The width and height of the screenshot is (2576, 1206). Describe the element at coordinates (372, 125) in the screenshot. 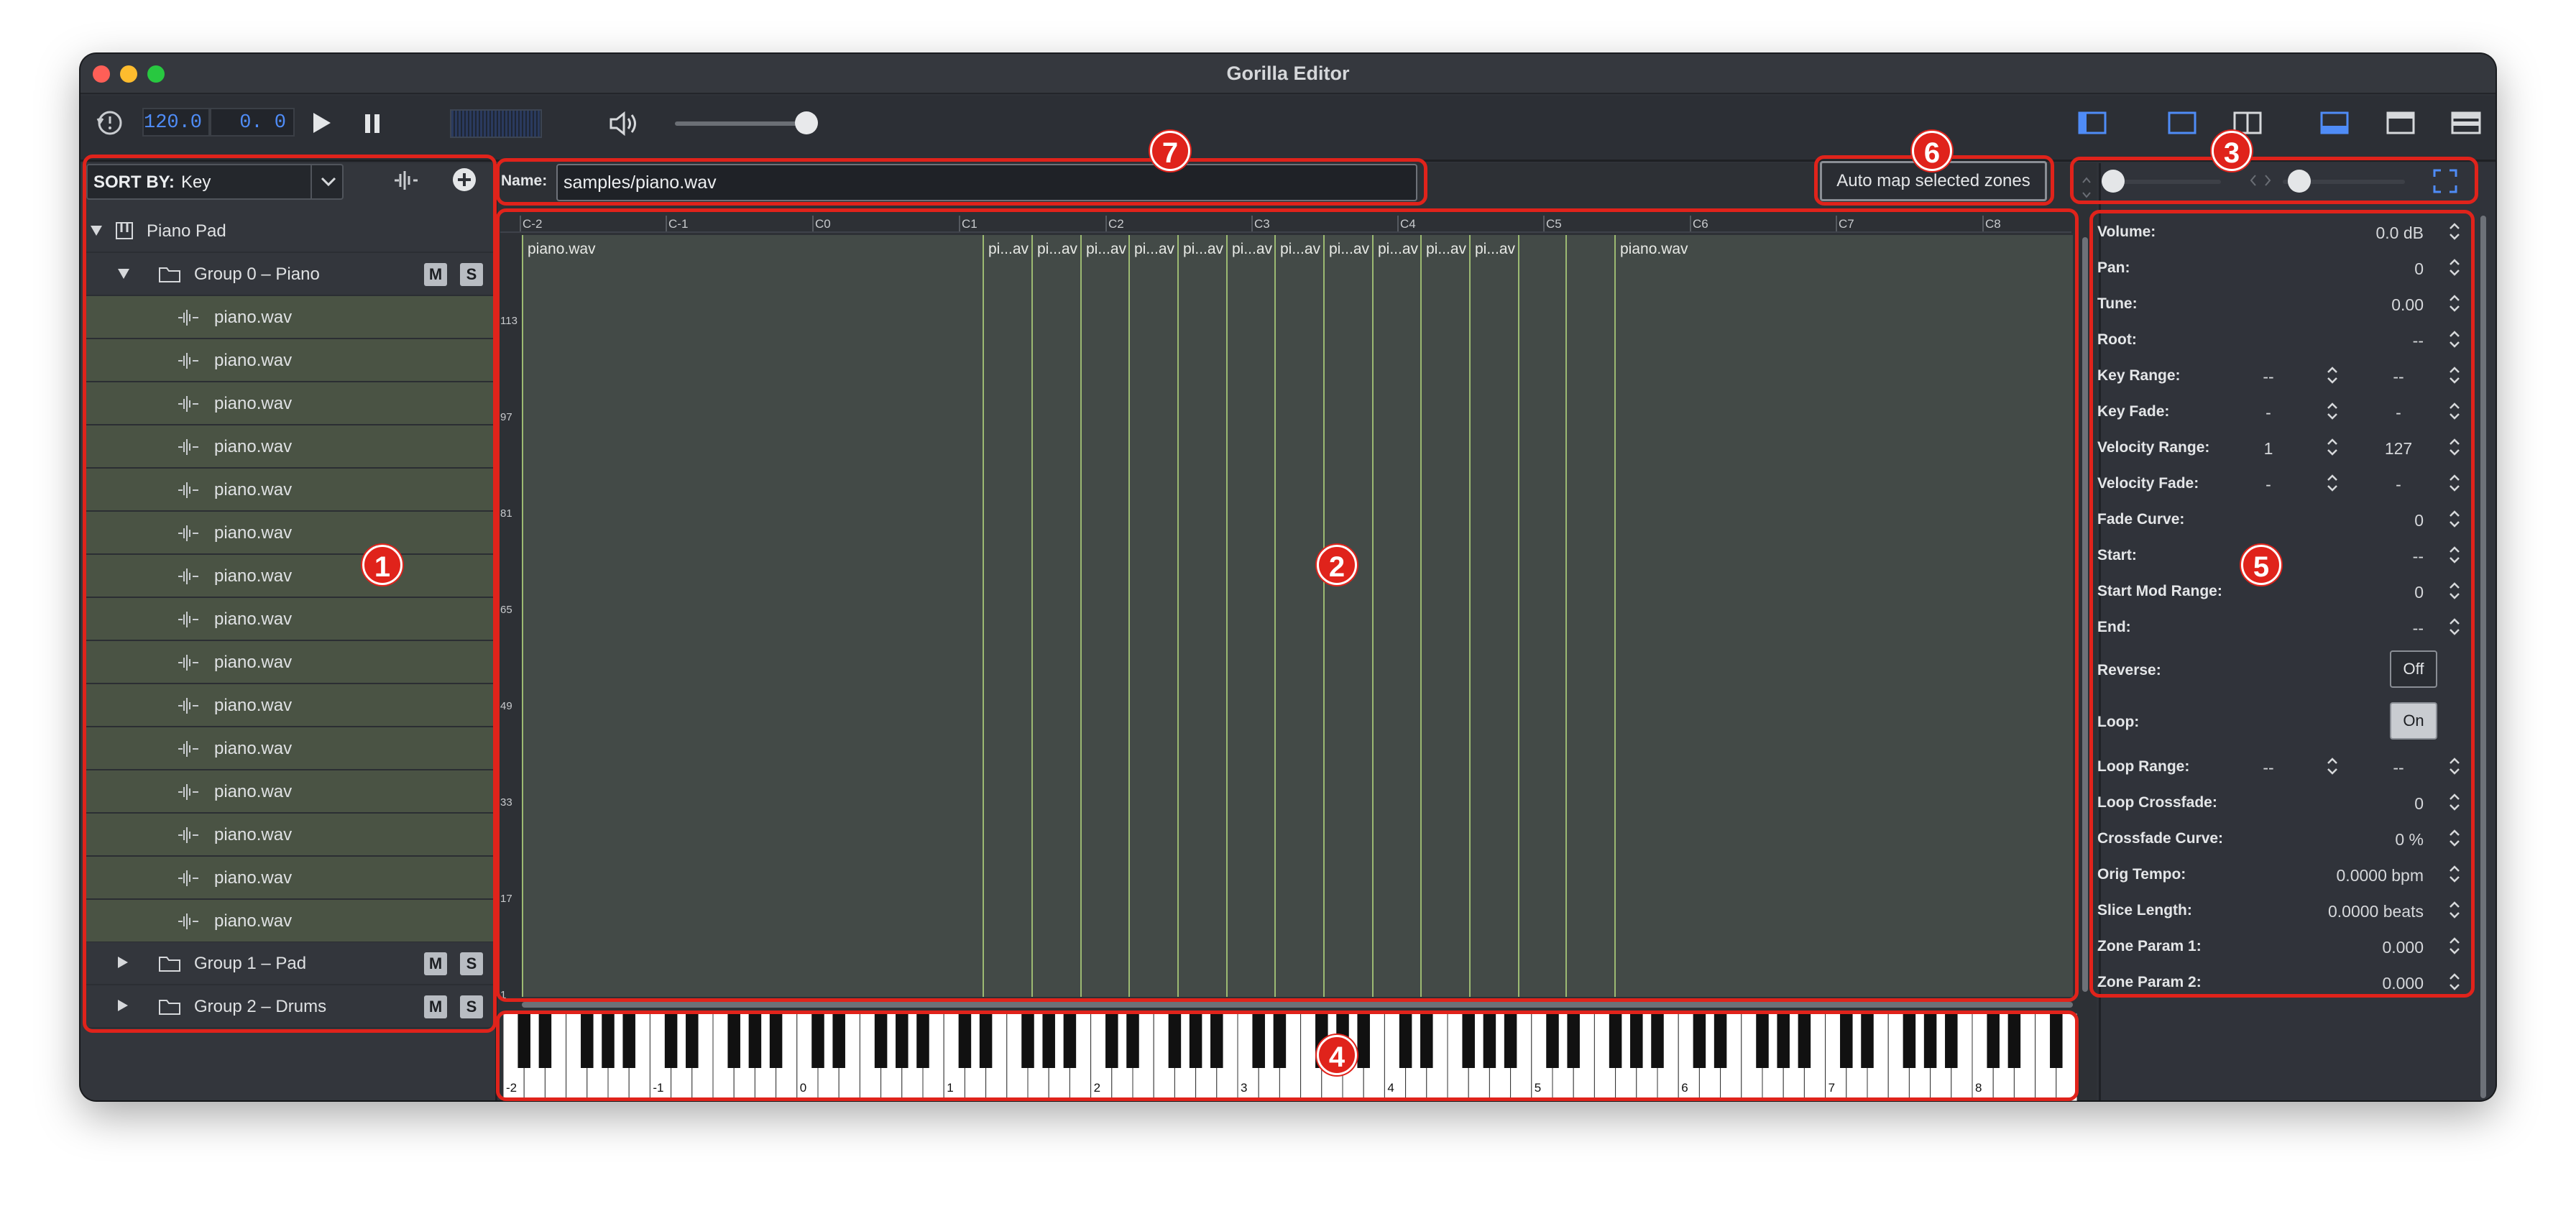

I see `pause-icon` at that location.